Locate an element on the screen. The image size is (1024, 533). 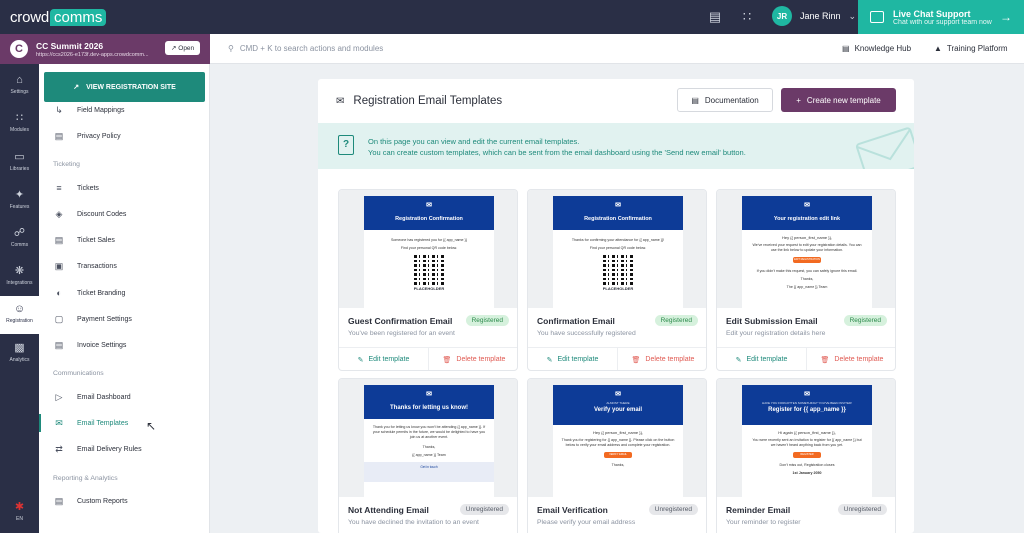
create-template-button: + Create new template is located at coordinates (838, 100).